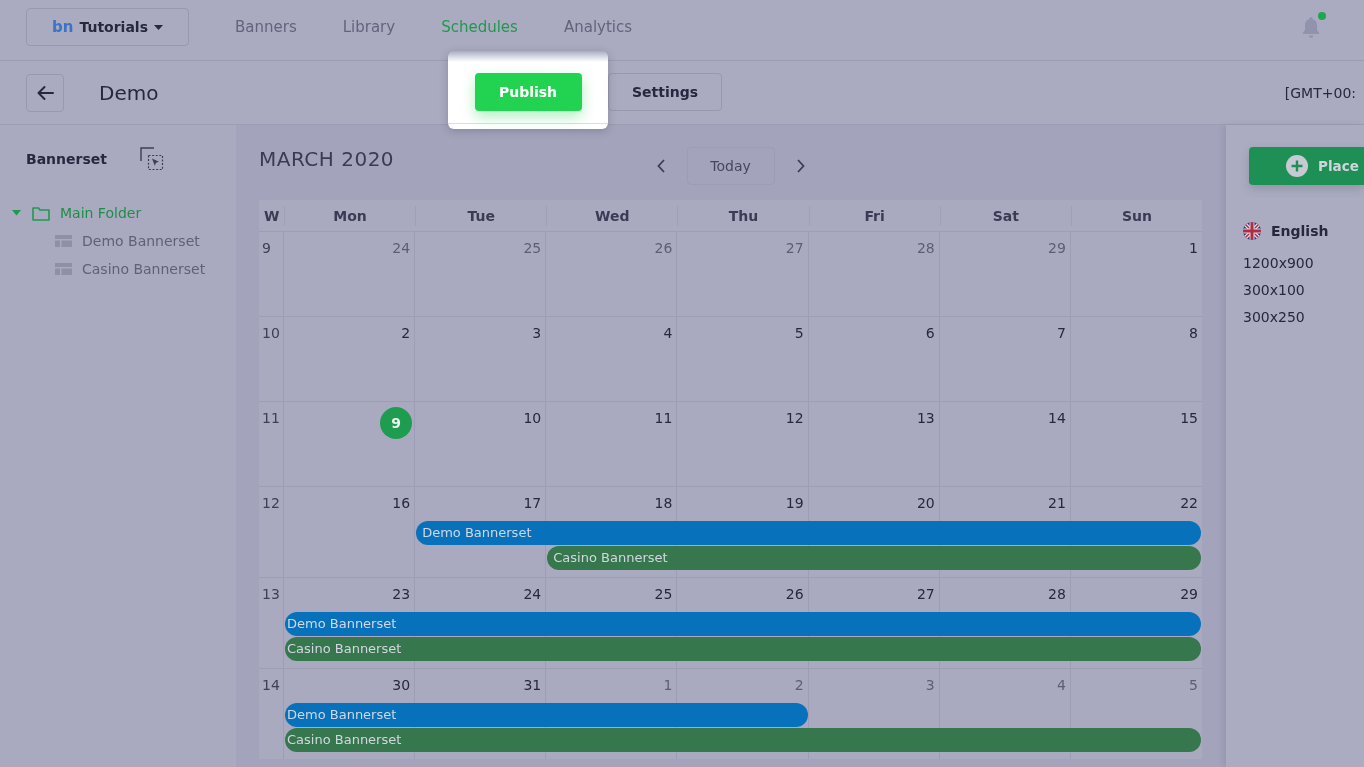  What do you see at coordinates (121, 241) in the screenshot?
I see `tree-item: Demo Bannerset` at bounding box center [121, 241].